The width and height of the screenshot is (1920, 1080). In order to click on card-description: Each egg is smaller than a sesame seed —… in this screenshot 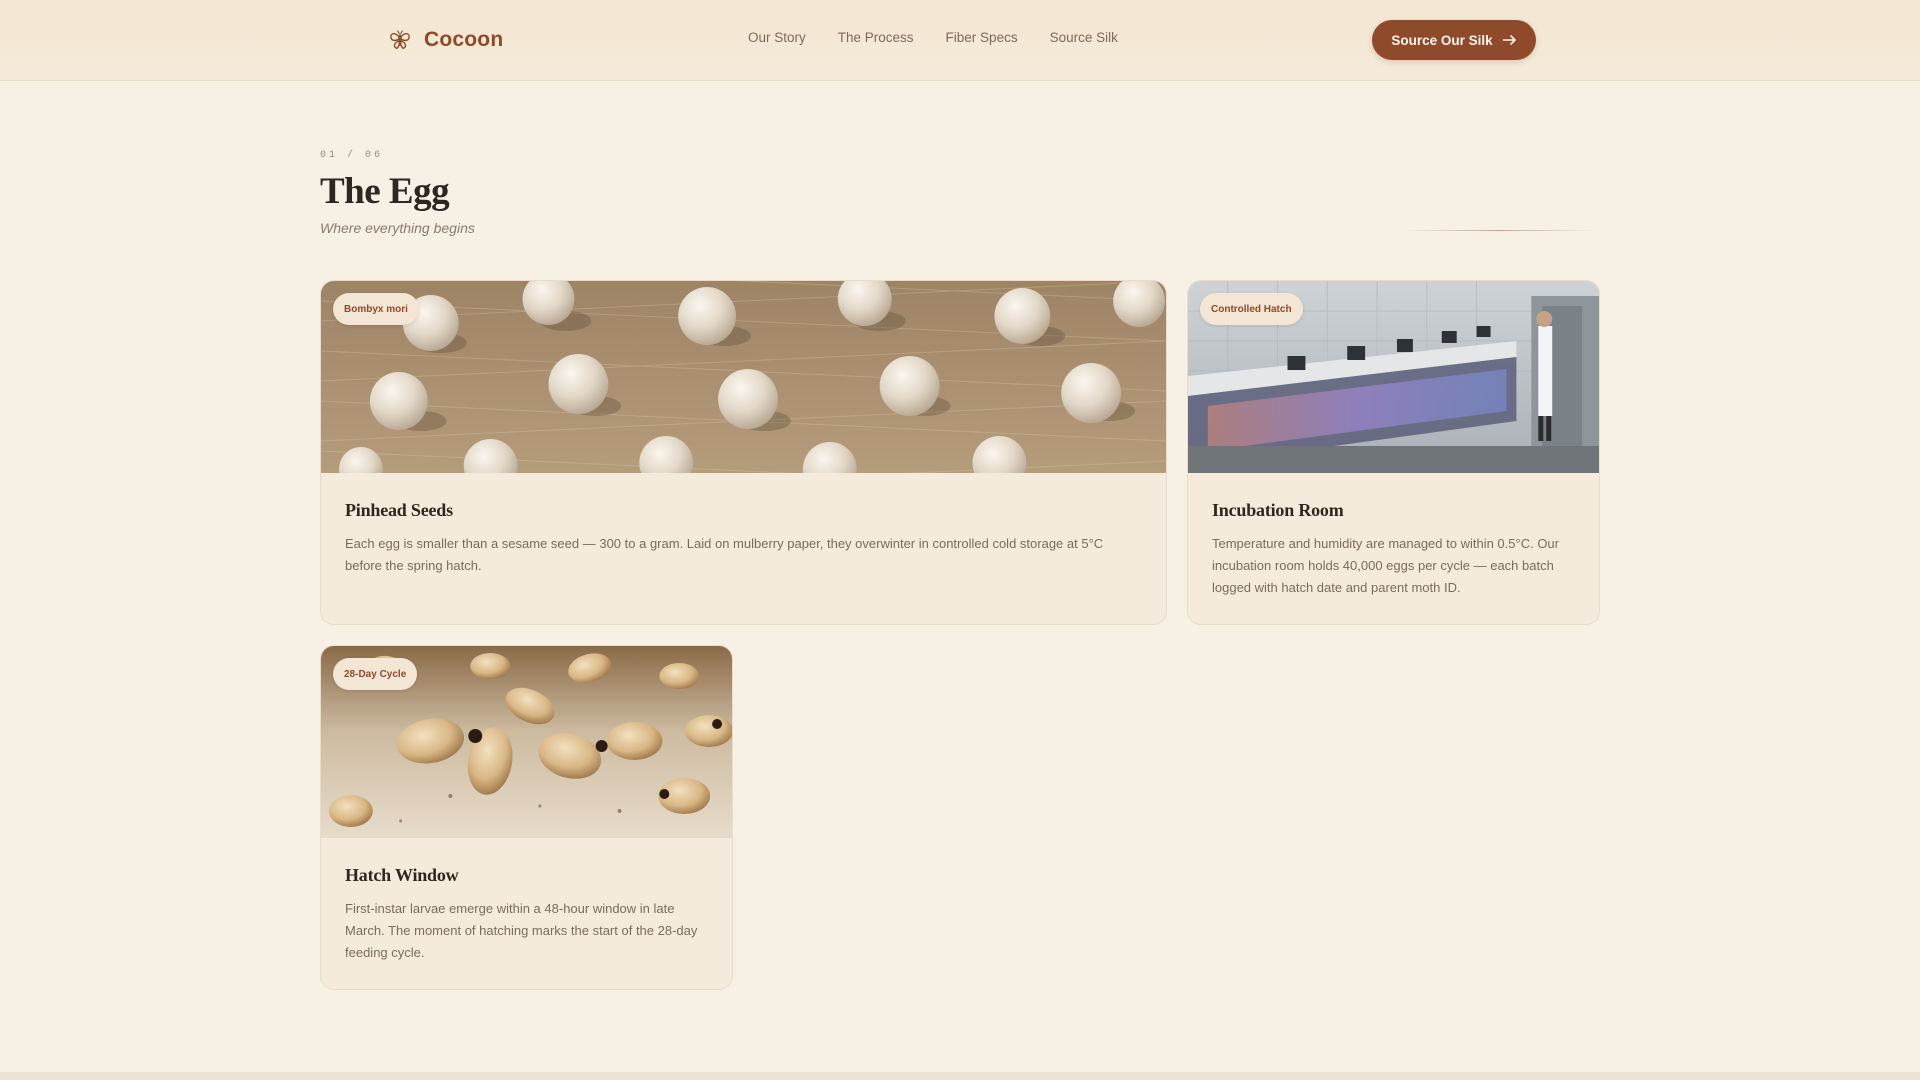, I will do `click(724, 554)`.